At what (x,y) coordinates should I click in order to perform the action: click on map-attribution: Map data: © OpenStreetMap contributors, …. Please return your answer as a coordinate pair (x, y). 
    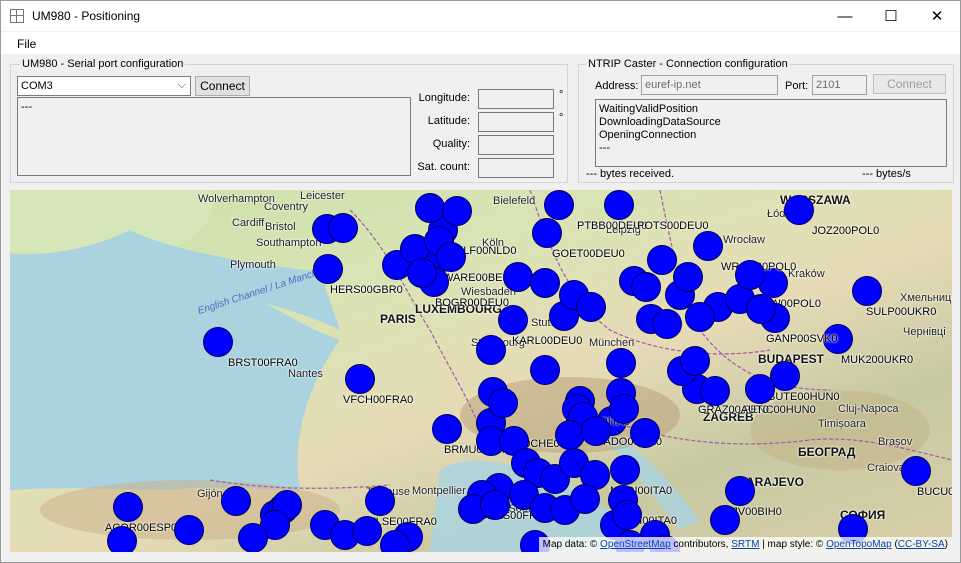
    Looking at the image, I should click on (745, 544).